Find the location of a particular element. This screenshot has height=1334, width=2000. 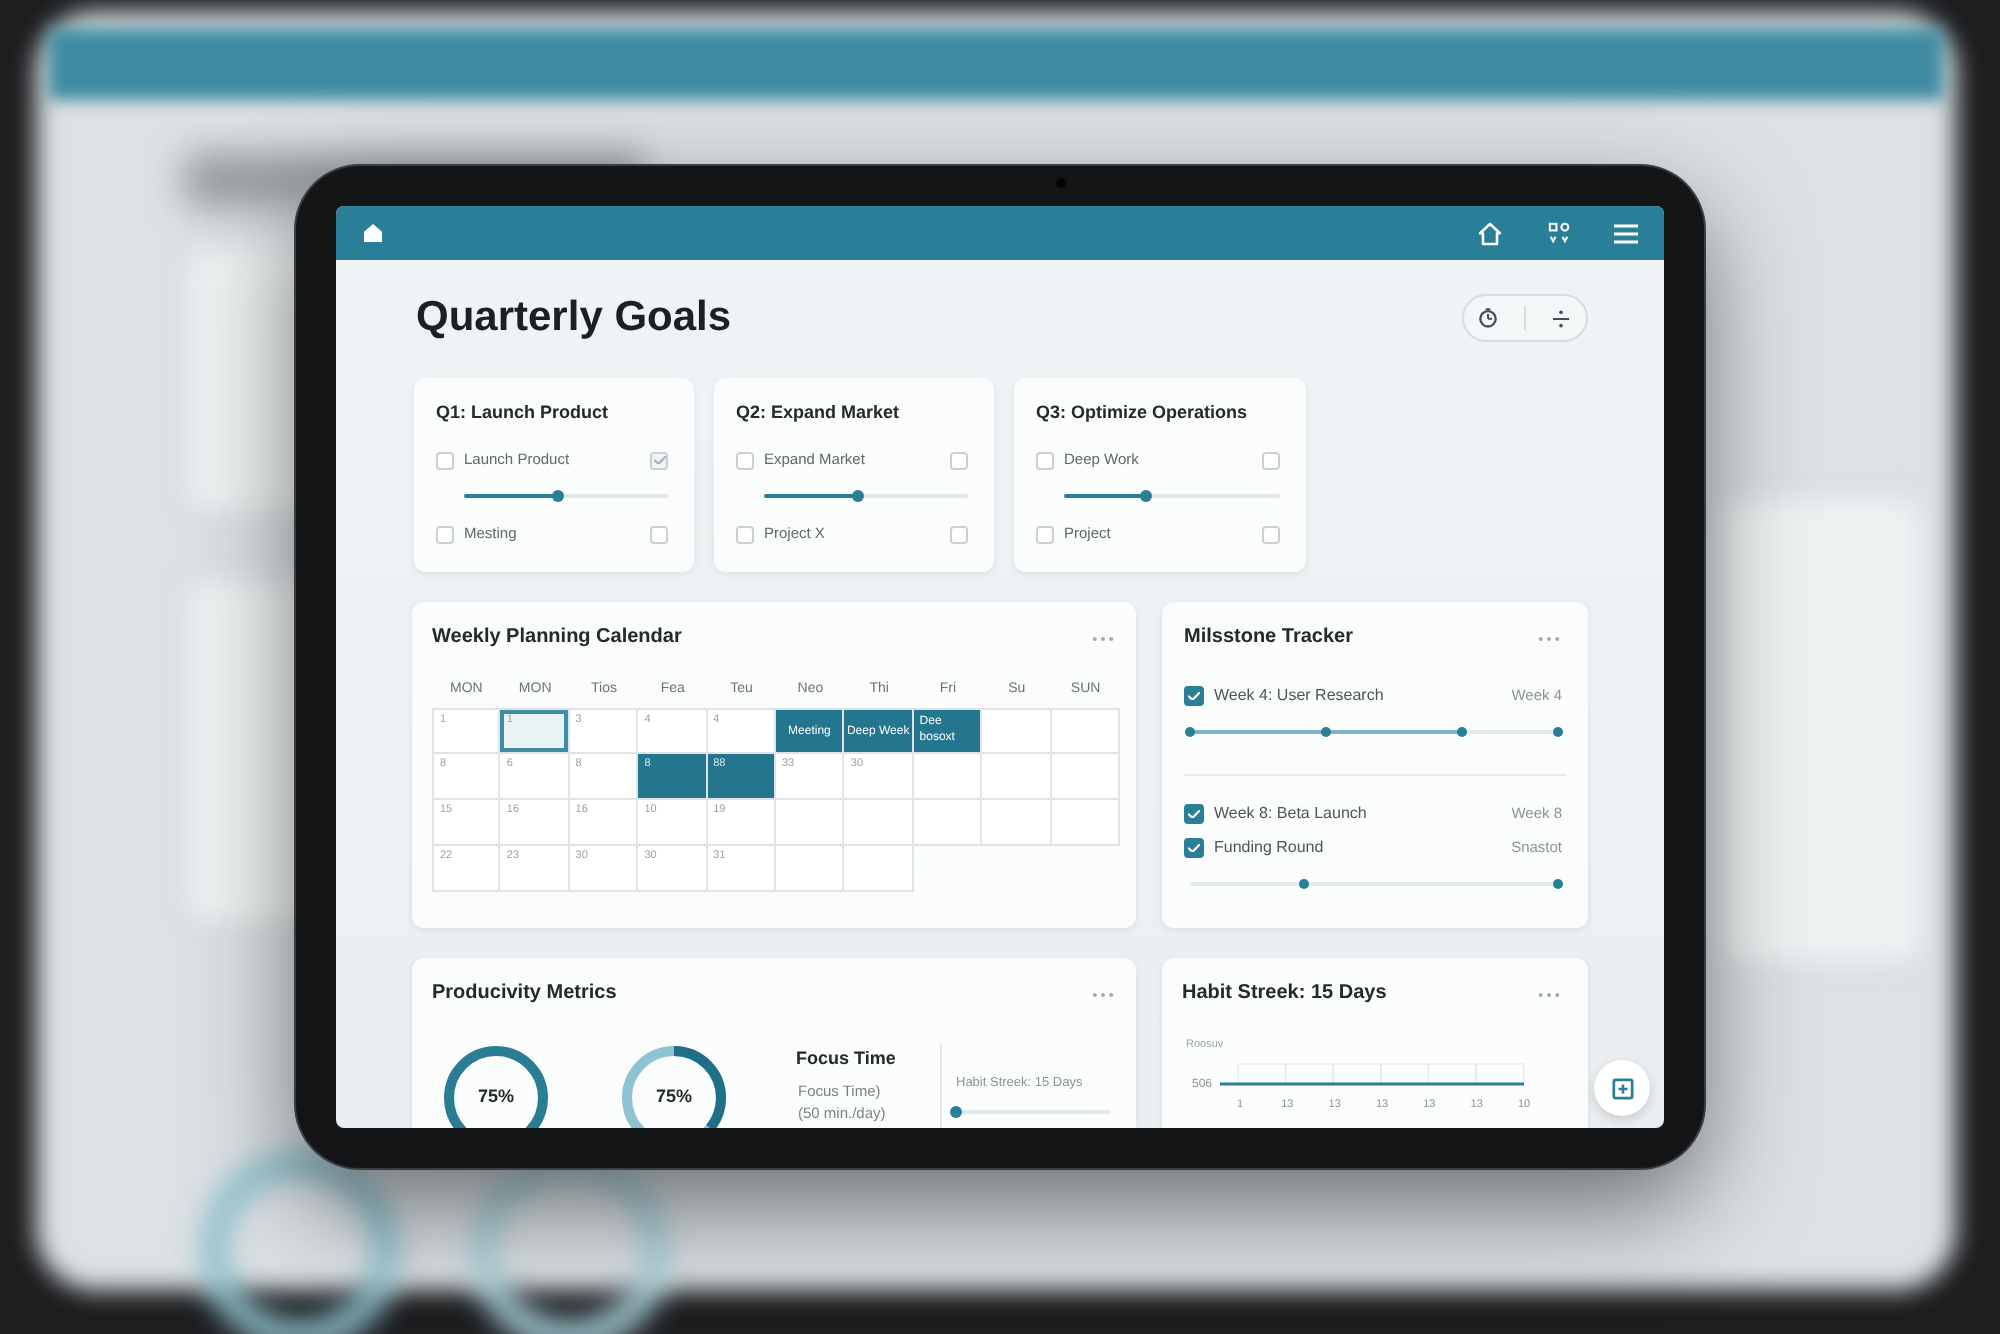

card-title: Weekly Planning Calendar is located at coordinates (557, 638).